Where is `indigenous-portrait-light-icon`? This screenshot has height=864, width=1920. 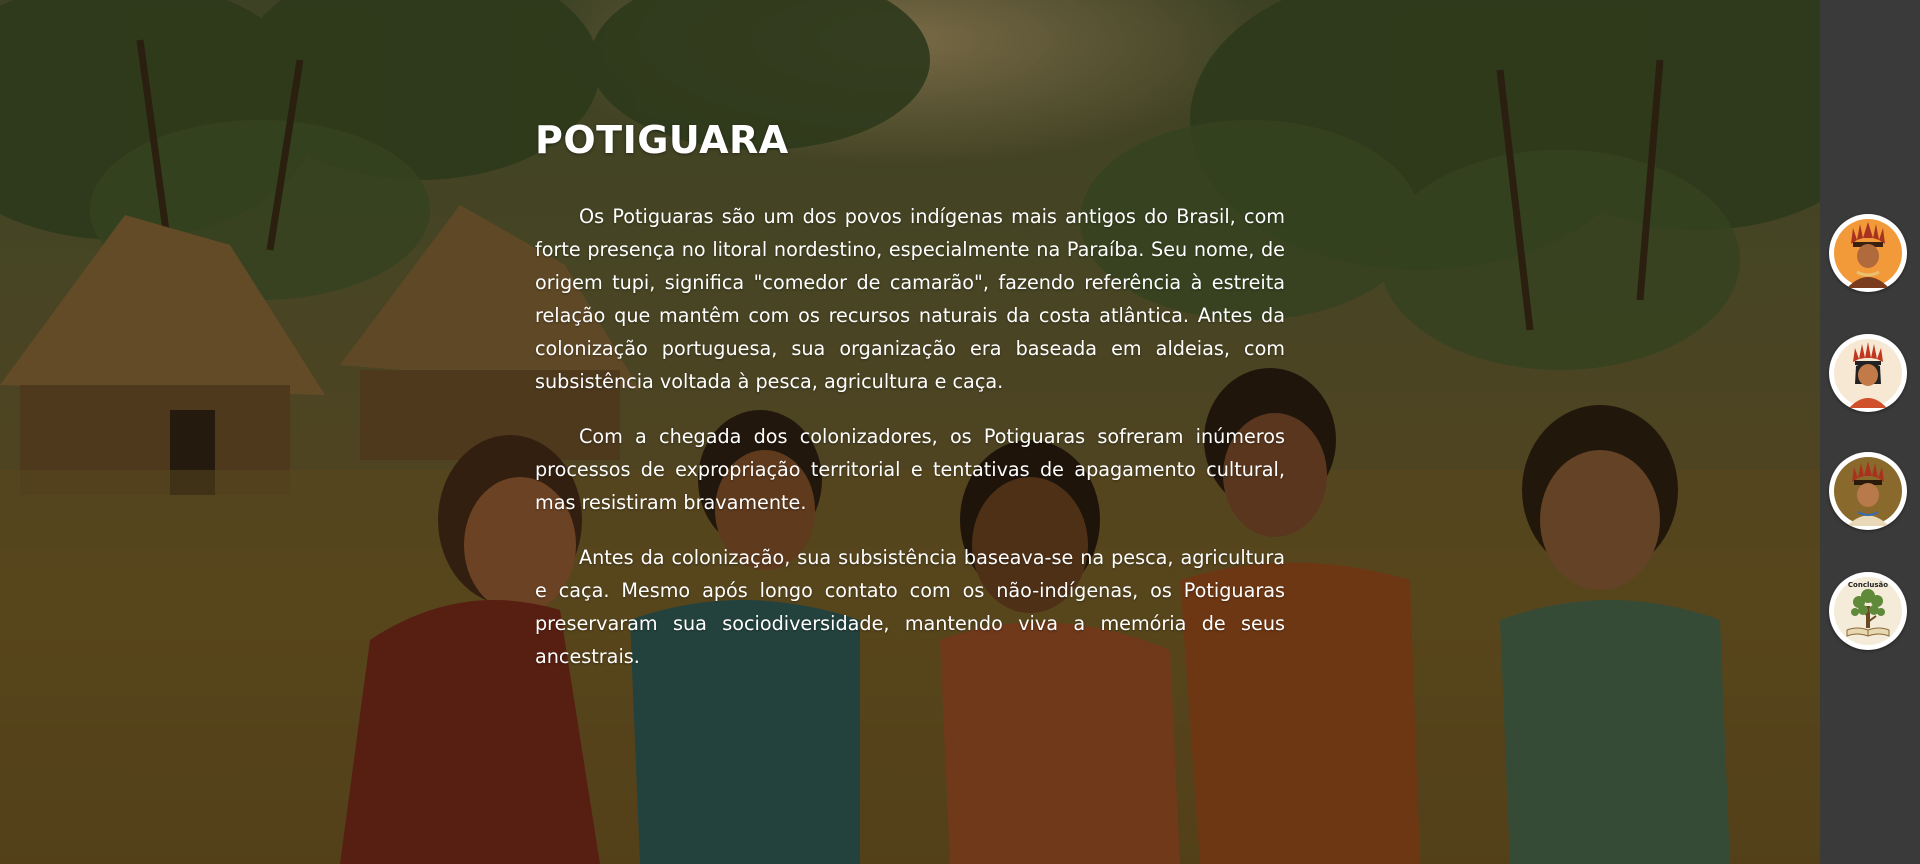
indigenous-portrait-light-icon is located at coordinates (1868, 373).